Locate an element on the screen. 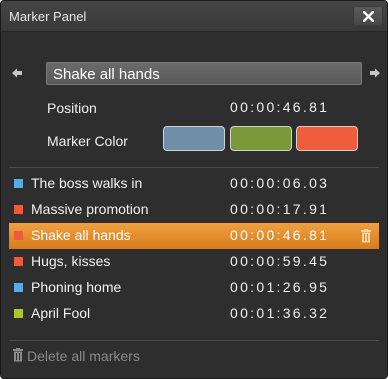  marker-row: Shake all hands 00:00:46.81 is located at coordinates (194, 236).